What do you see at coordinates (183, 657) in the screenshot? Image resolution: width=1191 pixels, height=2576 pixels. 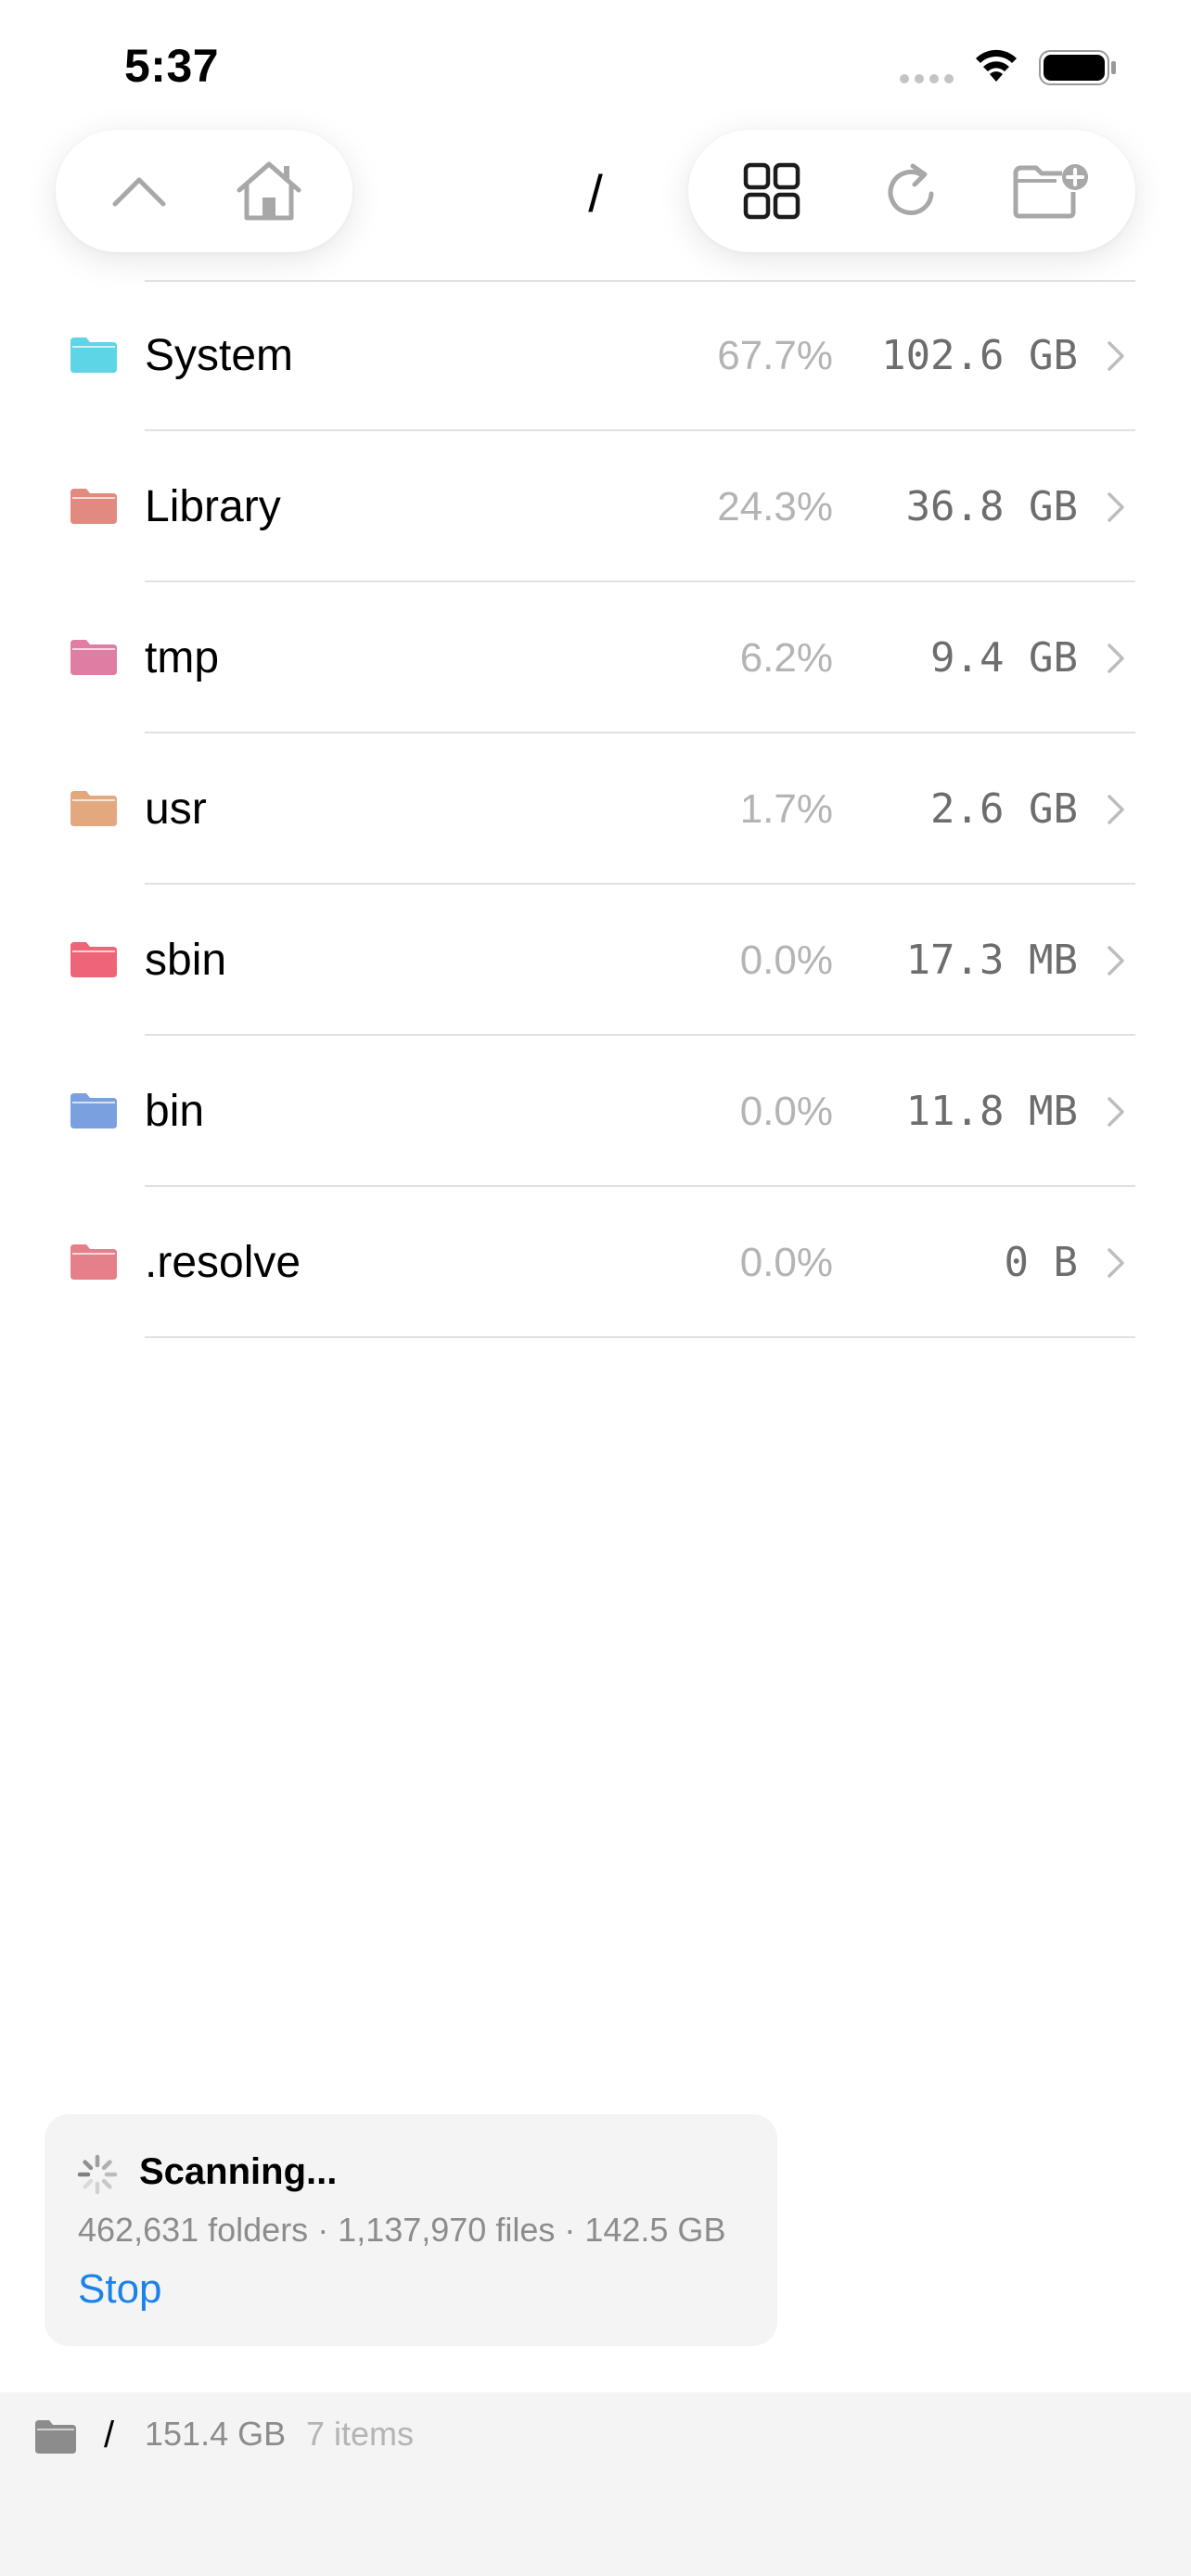 I see `folder-name: tmp` at bounding box center [183, 657].